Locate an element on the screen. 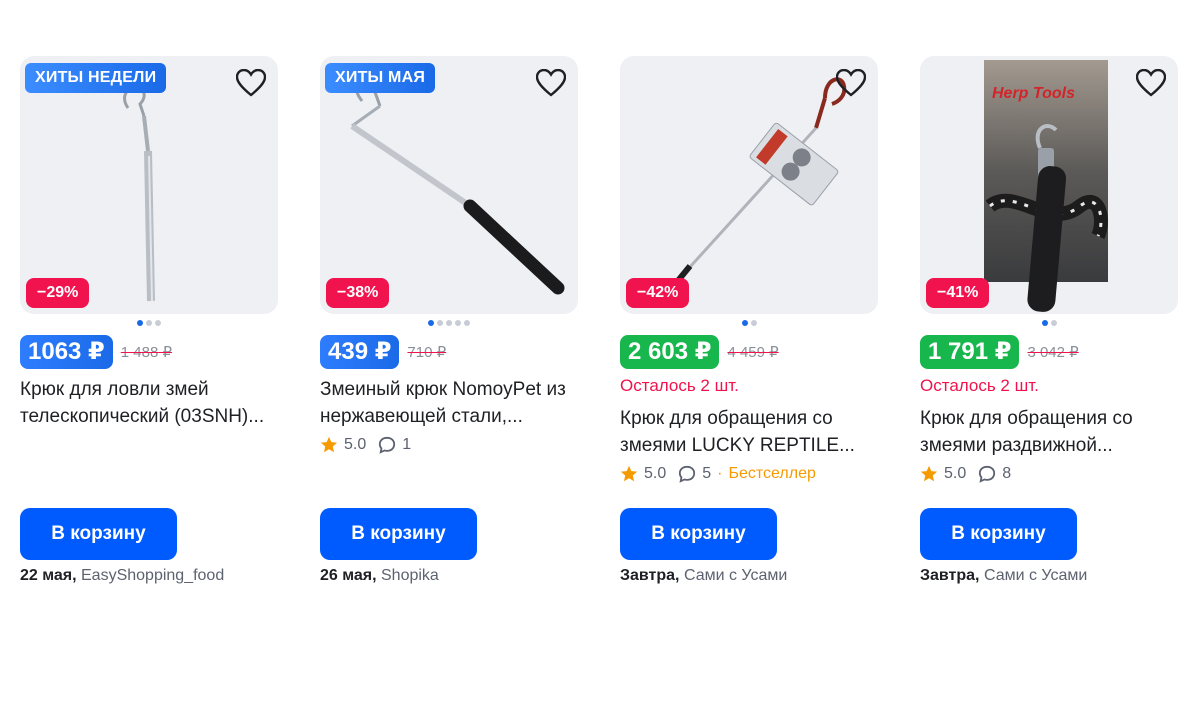 The height and width of the screenshot is (702, 1200). old-price: 710 ₽ is located at coordinates (427, 352).